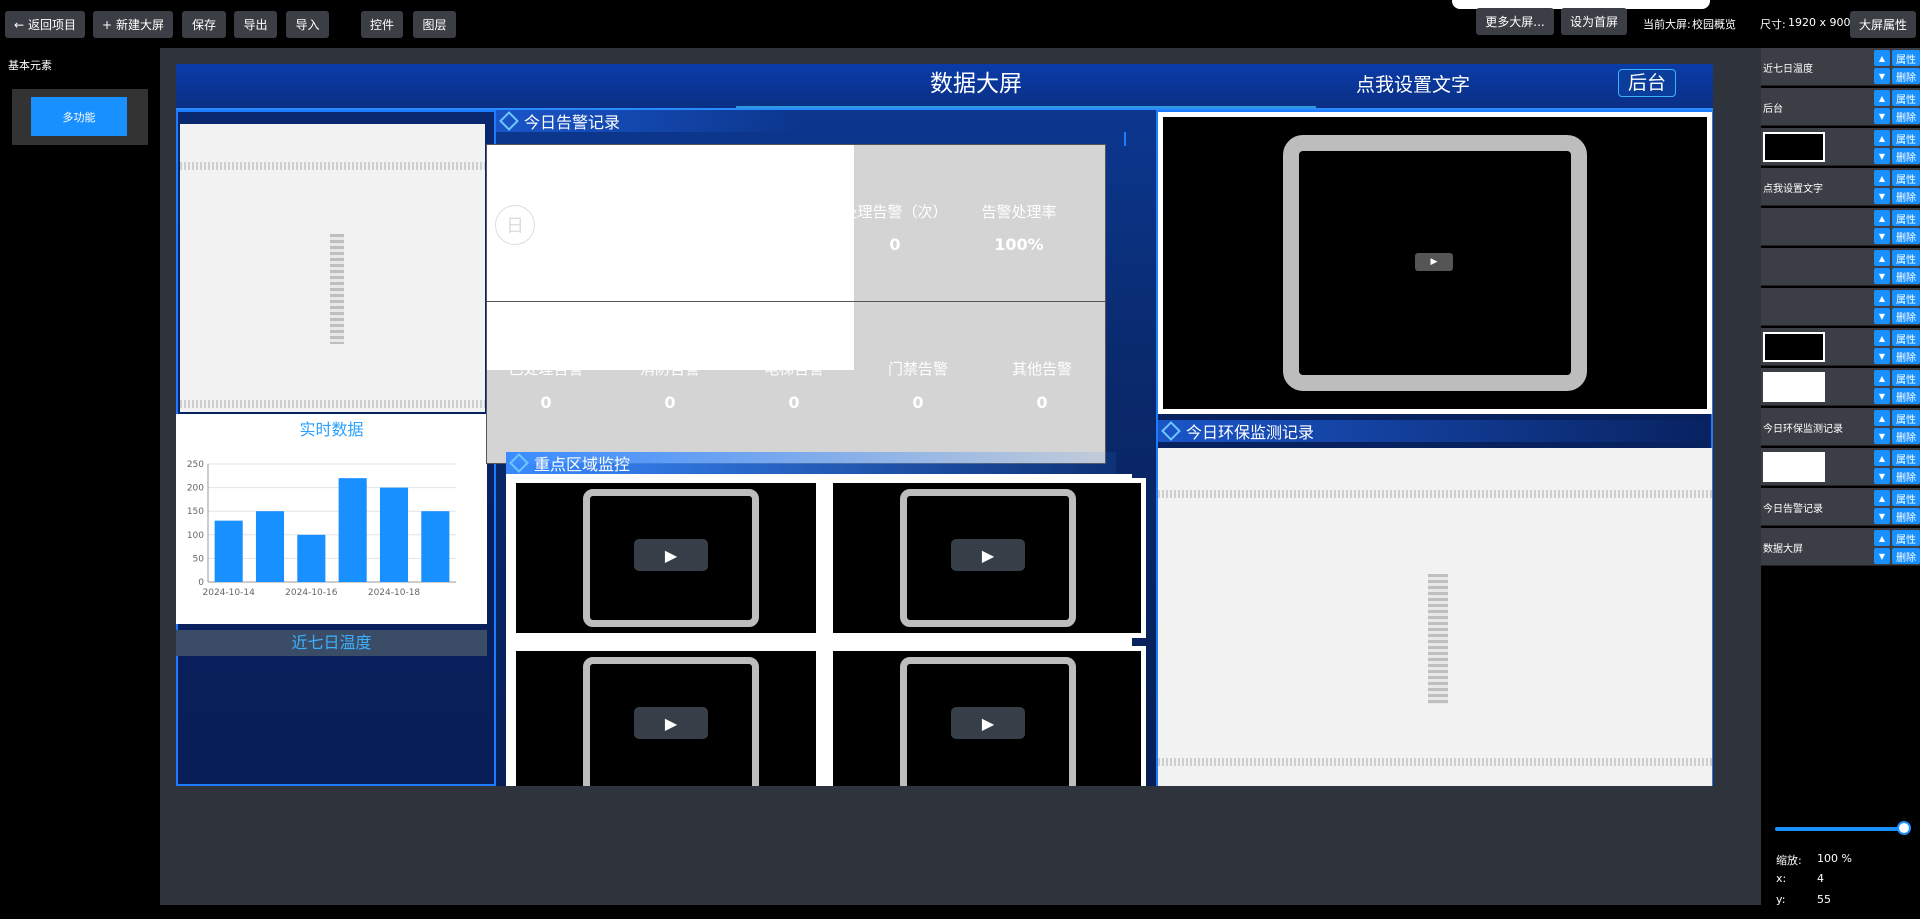  I want to click on monitor-video-3: ▶, so click(666, 716).